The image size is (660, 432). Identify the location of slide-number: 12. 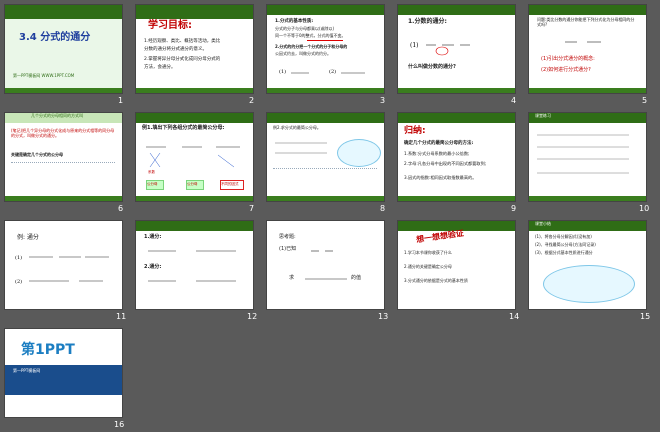
(252, 316).